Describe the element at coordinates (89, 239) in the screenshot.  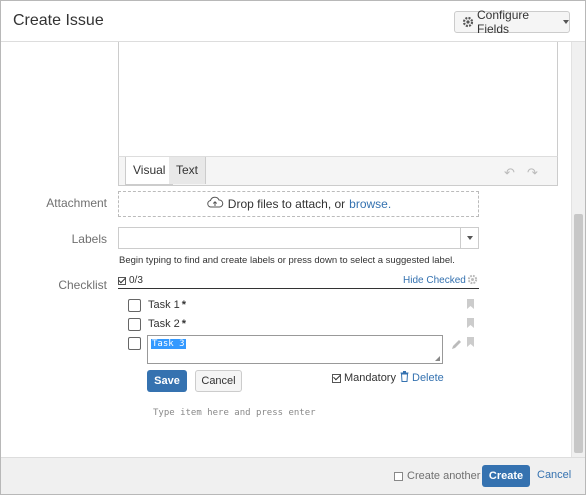
I see `labels-label: Labels` at that location.